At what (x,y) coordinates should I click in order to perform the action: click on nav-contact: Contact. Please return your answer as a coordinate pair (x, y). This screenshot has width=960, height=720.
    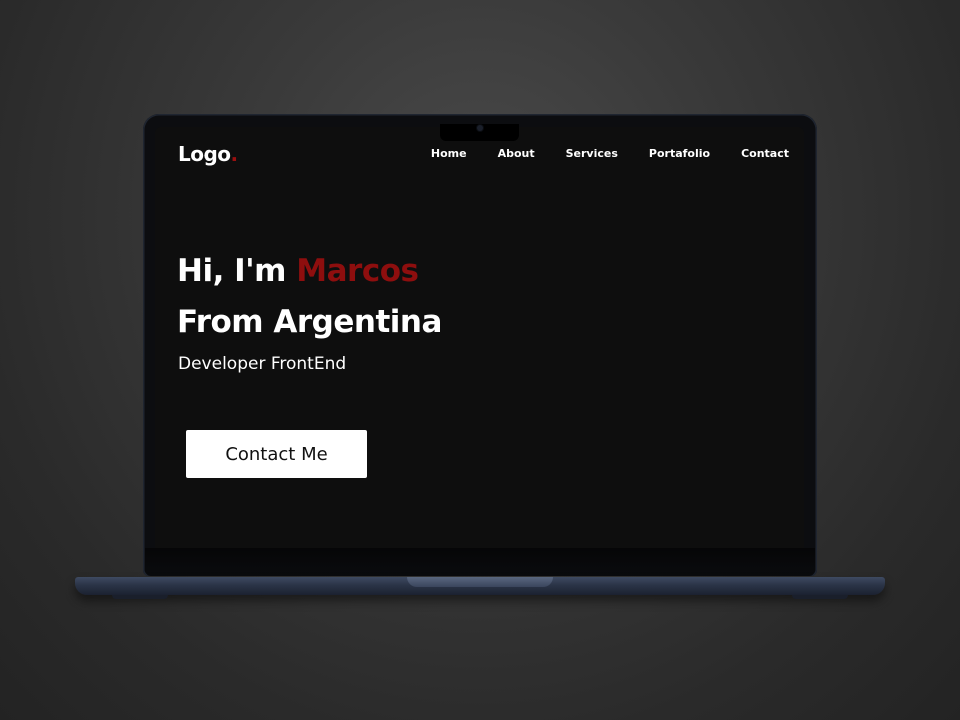
    Looking at the image, I should click on (765, 153).